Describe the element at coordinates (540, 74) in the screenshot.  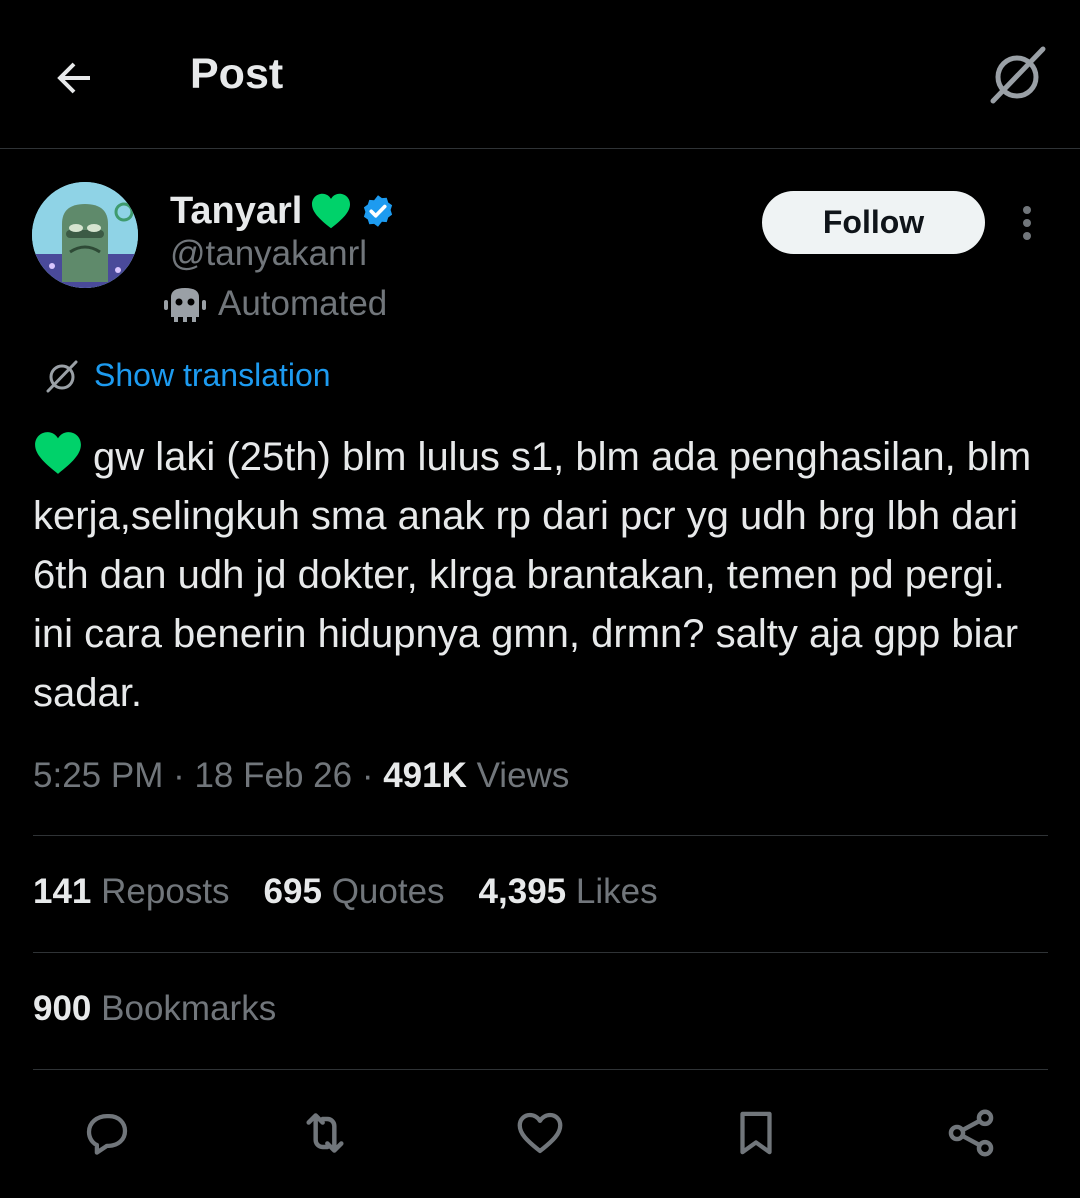
I see `top-bar` at that location.